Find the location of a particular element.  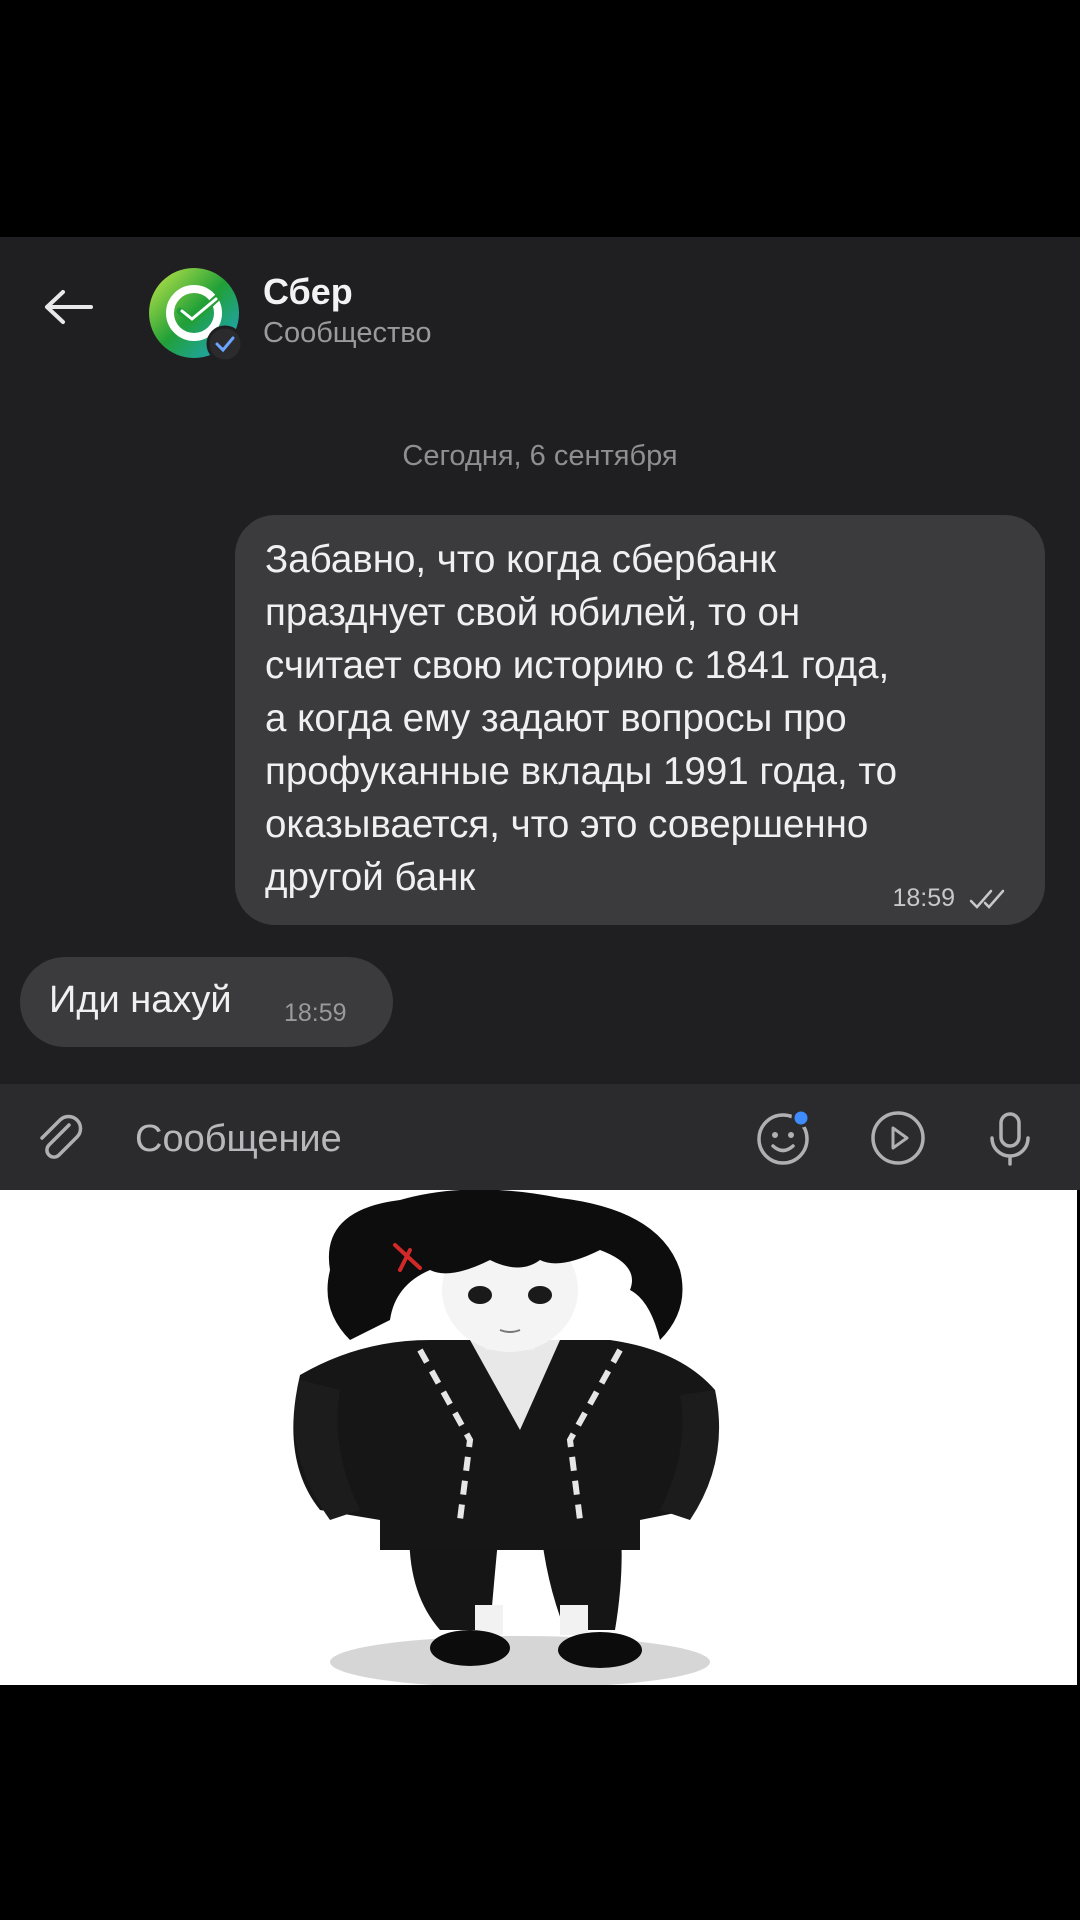

message-composer: Сообщение is located at coordinates (540, 1137).